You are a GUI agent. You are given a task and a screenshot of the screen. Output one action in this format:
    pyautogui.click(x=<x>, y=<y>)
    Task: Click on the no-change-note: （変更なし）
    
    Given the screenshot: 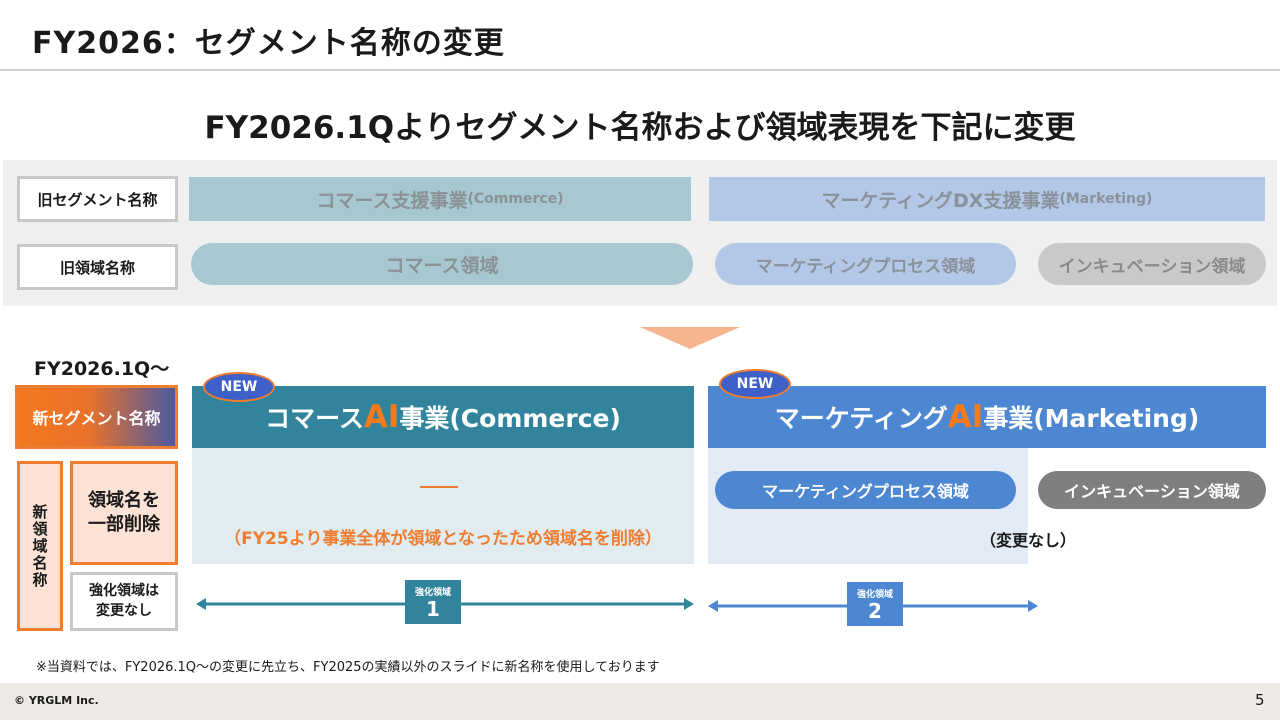 What is the action you would take?
    pyautogui.click(x=1028, y=540)
    